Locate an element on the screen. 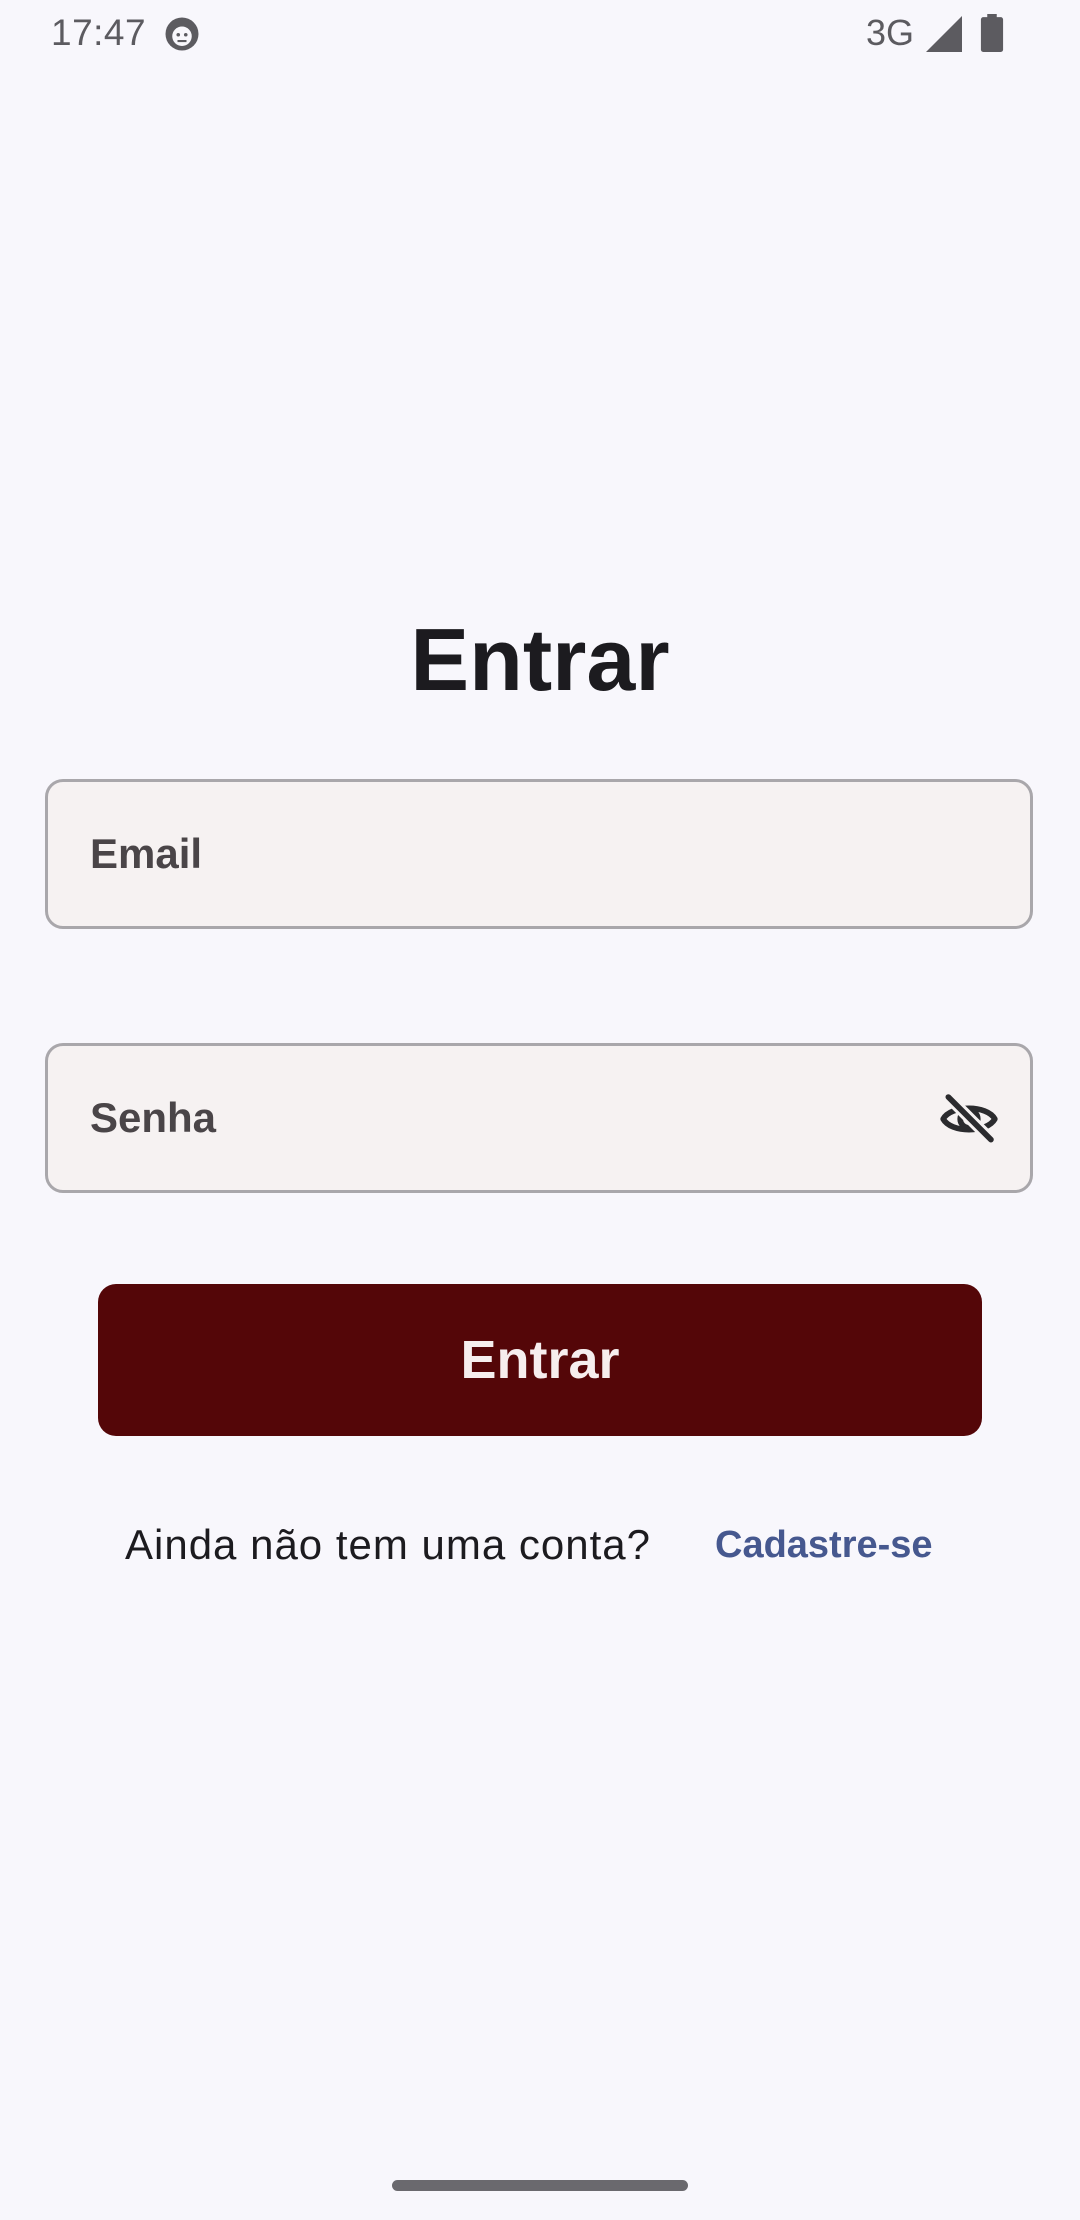 This screenshot has width=1080, height=2220. page-title: Entrar is located at coordinates (540, 659).